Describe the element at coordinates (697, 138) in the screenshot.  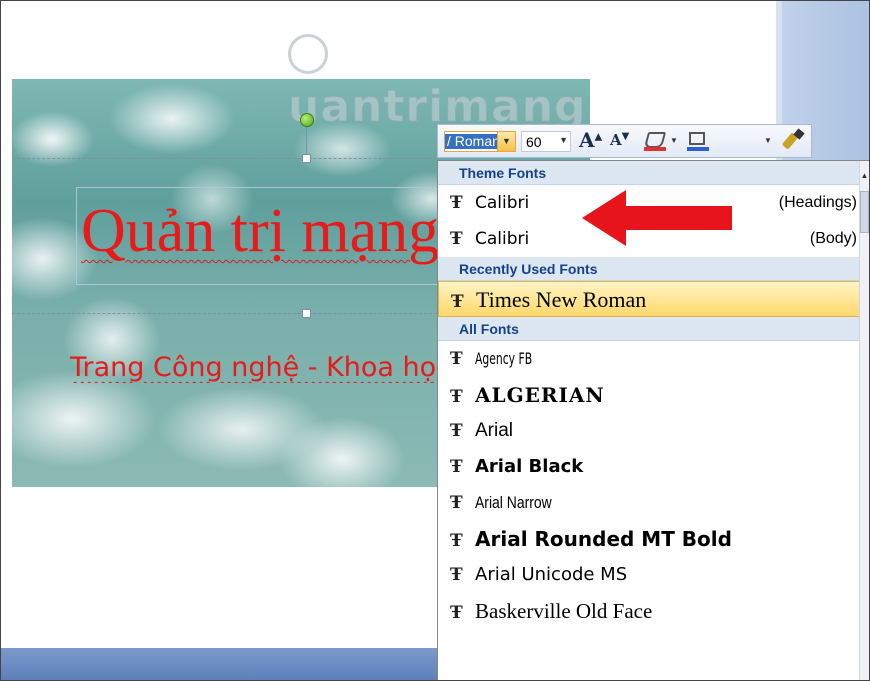
I see `outline-pen-icon` at that location.